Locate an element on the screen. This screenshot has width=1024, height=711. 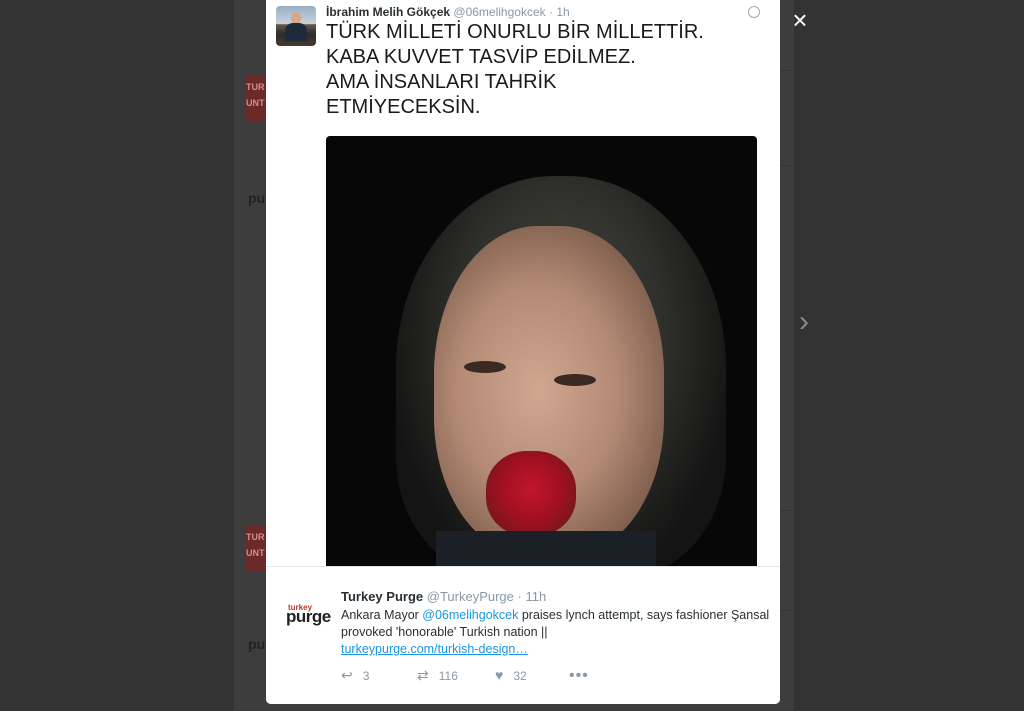
next-arrow-icon: › is located at coordinates (804, 322).